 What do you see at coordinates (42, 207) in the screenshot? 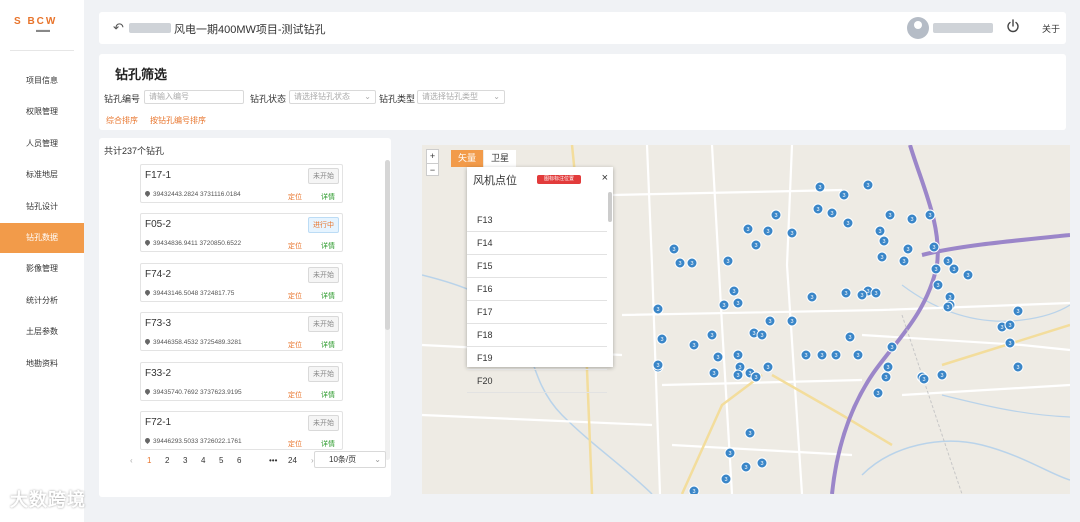
I see `sidebar-item: 钻孔设计` at bounding box center [42, 207].